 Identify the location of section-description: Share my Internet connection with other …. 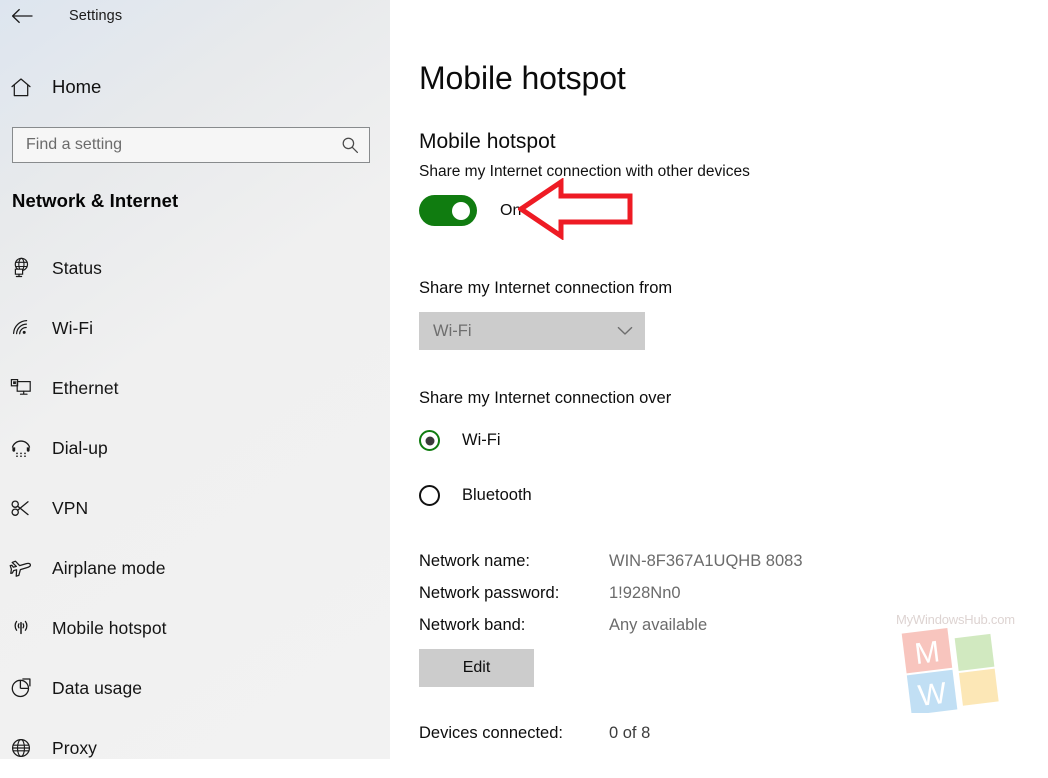
(584, 171).